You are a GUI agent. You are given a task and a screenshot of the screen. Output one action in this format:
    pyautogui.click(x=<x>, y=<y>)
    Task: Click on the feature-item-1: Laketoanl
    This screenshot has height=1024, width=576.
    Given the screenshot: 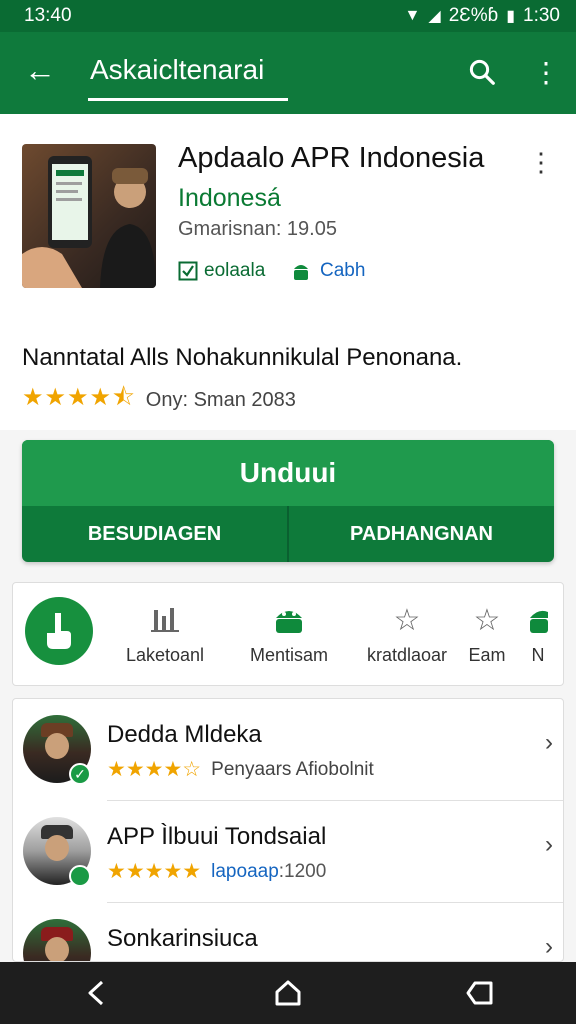 What is the action you would take?
    pyautogui.click(x=165, y=634)
    